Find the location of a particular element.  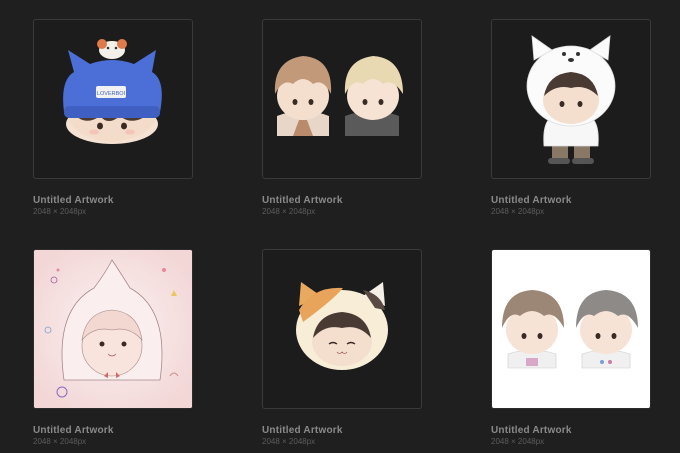

chibi-white-dog-hood-artwork is located at coordinates (571, 99).